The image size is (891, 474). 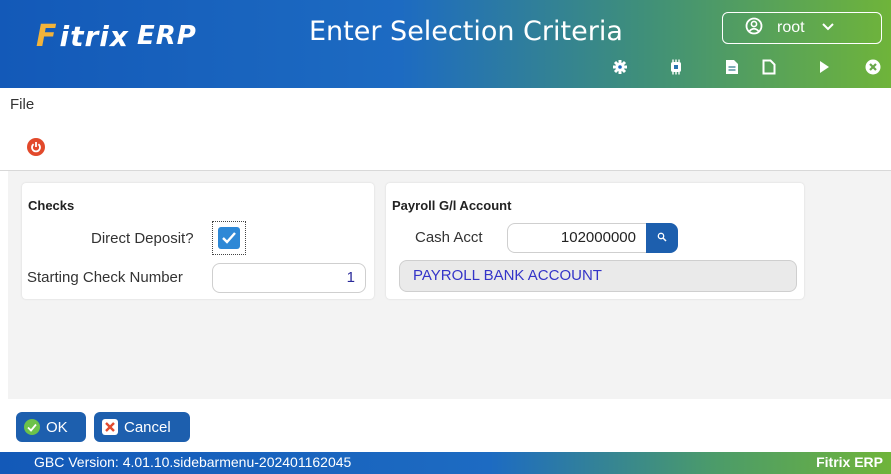 I want to click on payroll-panel-title: Payroll G/l Account, so click(x=452, y=205).